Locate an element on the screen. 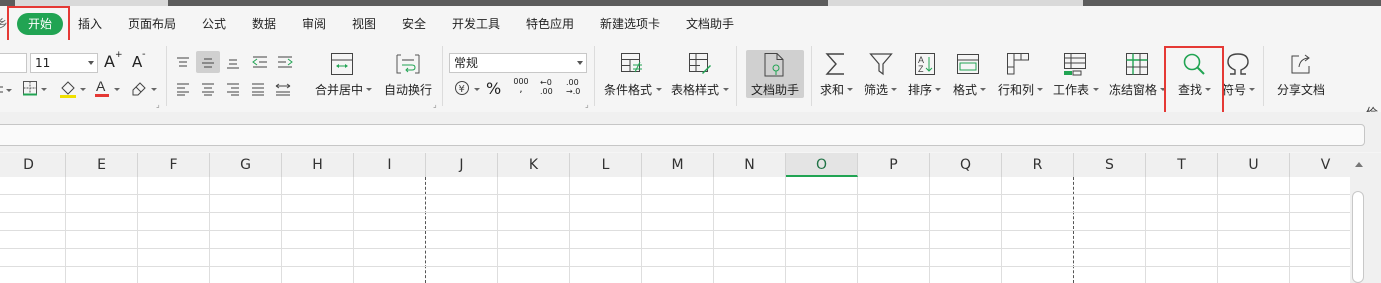 This screenshot has width=1381, height=283. column-header-l: L is located at coordinates (606, 165).